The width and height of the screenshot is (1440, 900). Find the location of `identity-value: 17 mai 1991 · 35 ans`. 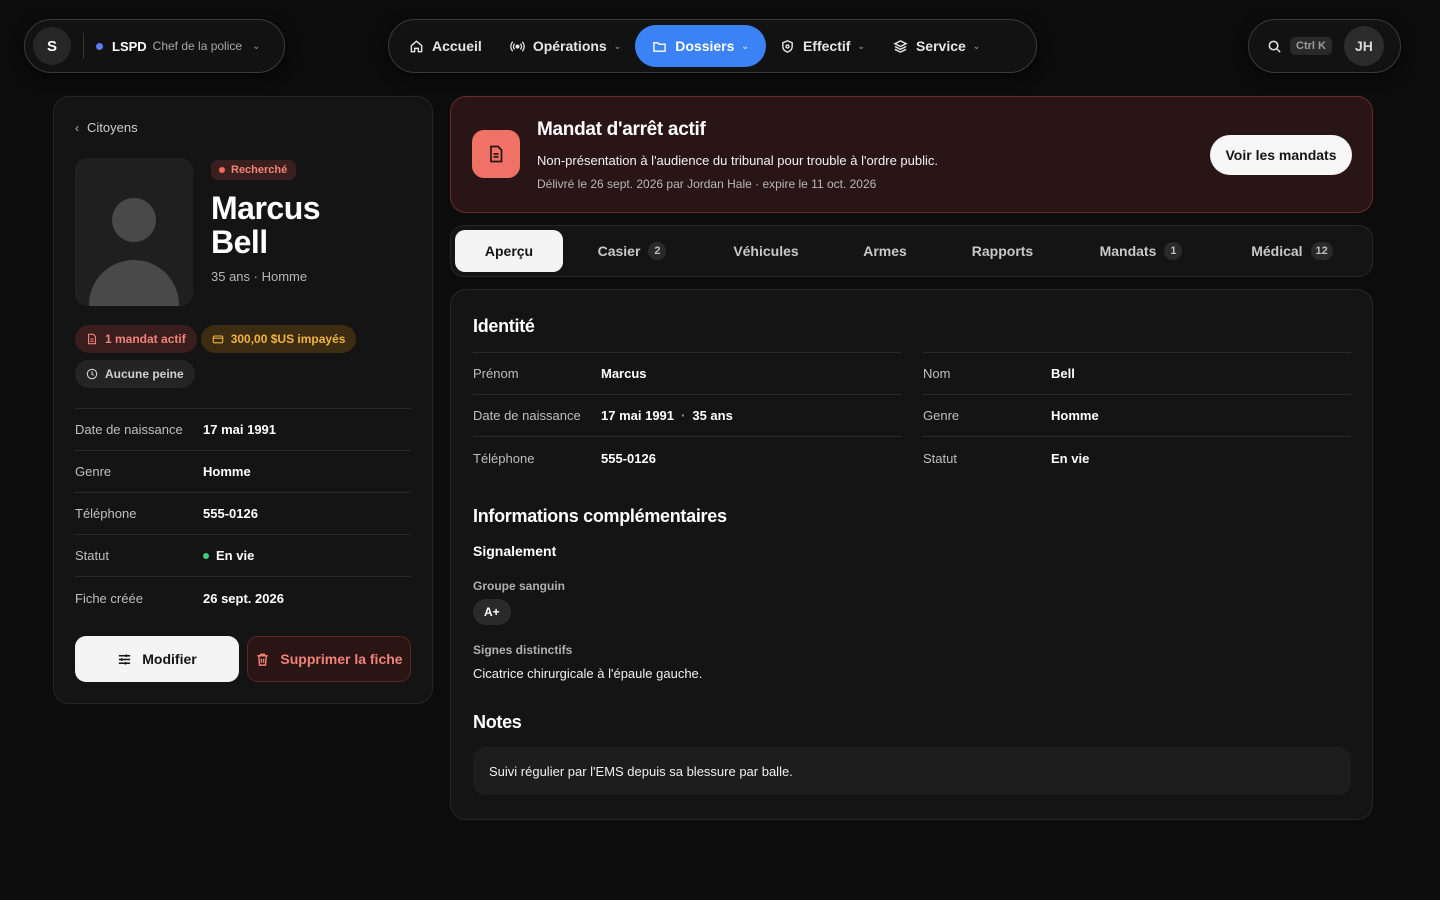

identity-value: 17 mai 1991 · 35 ans is located at coordinates (667, 415).